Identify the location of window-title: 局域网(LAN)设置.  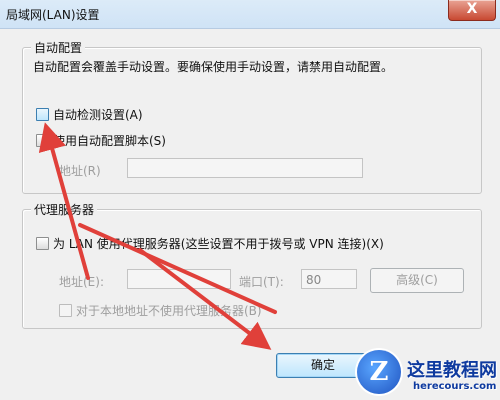
(53, 15).